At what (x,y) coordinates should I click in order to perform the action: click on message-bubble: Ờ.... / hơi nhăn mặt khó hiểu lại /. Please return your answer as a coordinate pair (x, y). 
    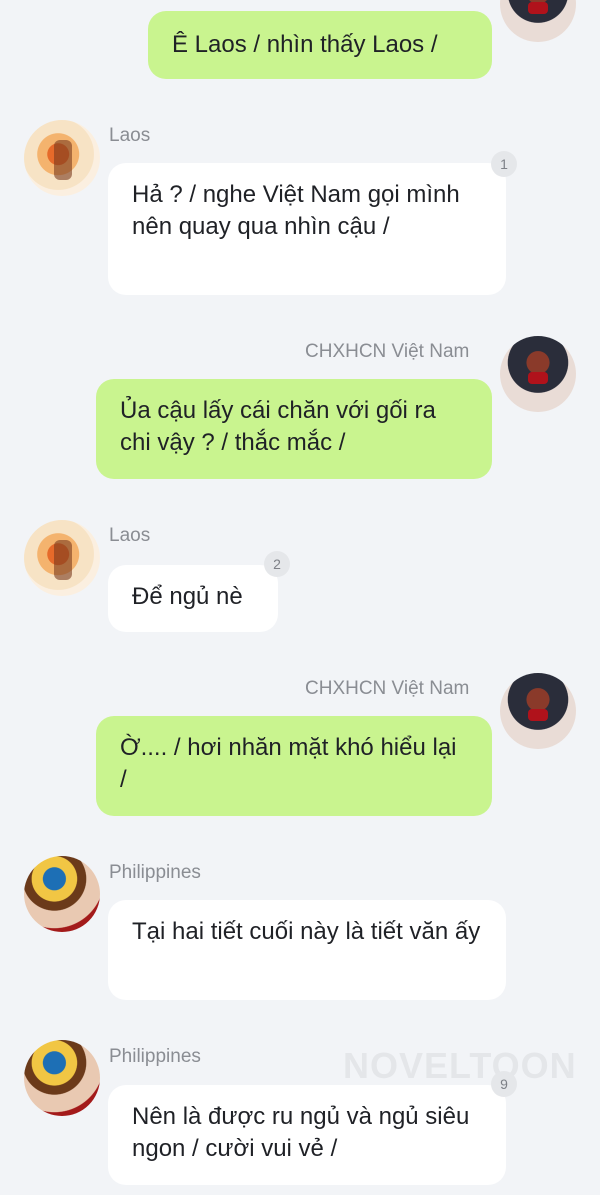
    Looking at the image, I should click on (294, 766).